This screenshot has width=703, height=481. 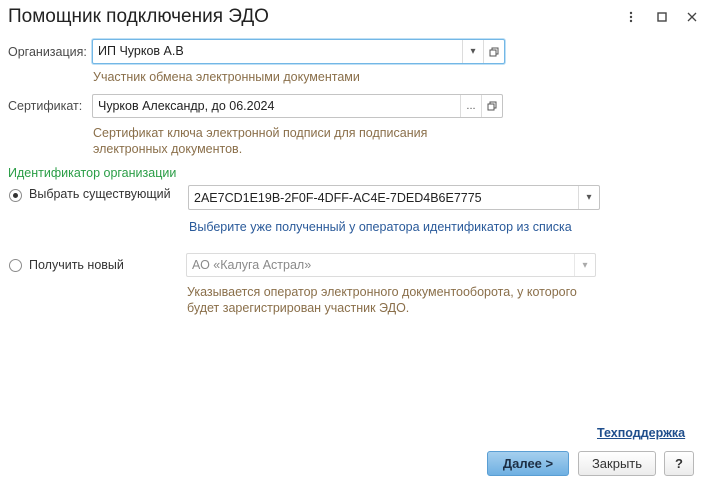 What do you see at coordinates (15, 265) in the screenshot?
I see `radio-new` at bounding box center [15, 265].